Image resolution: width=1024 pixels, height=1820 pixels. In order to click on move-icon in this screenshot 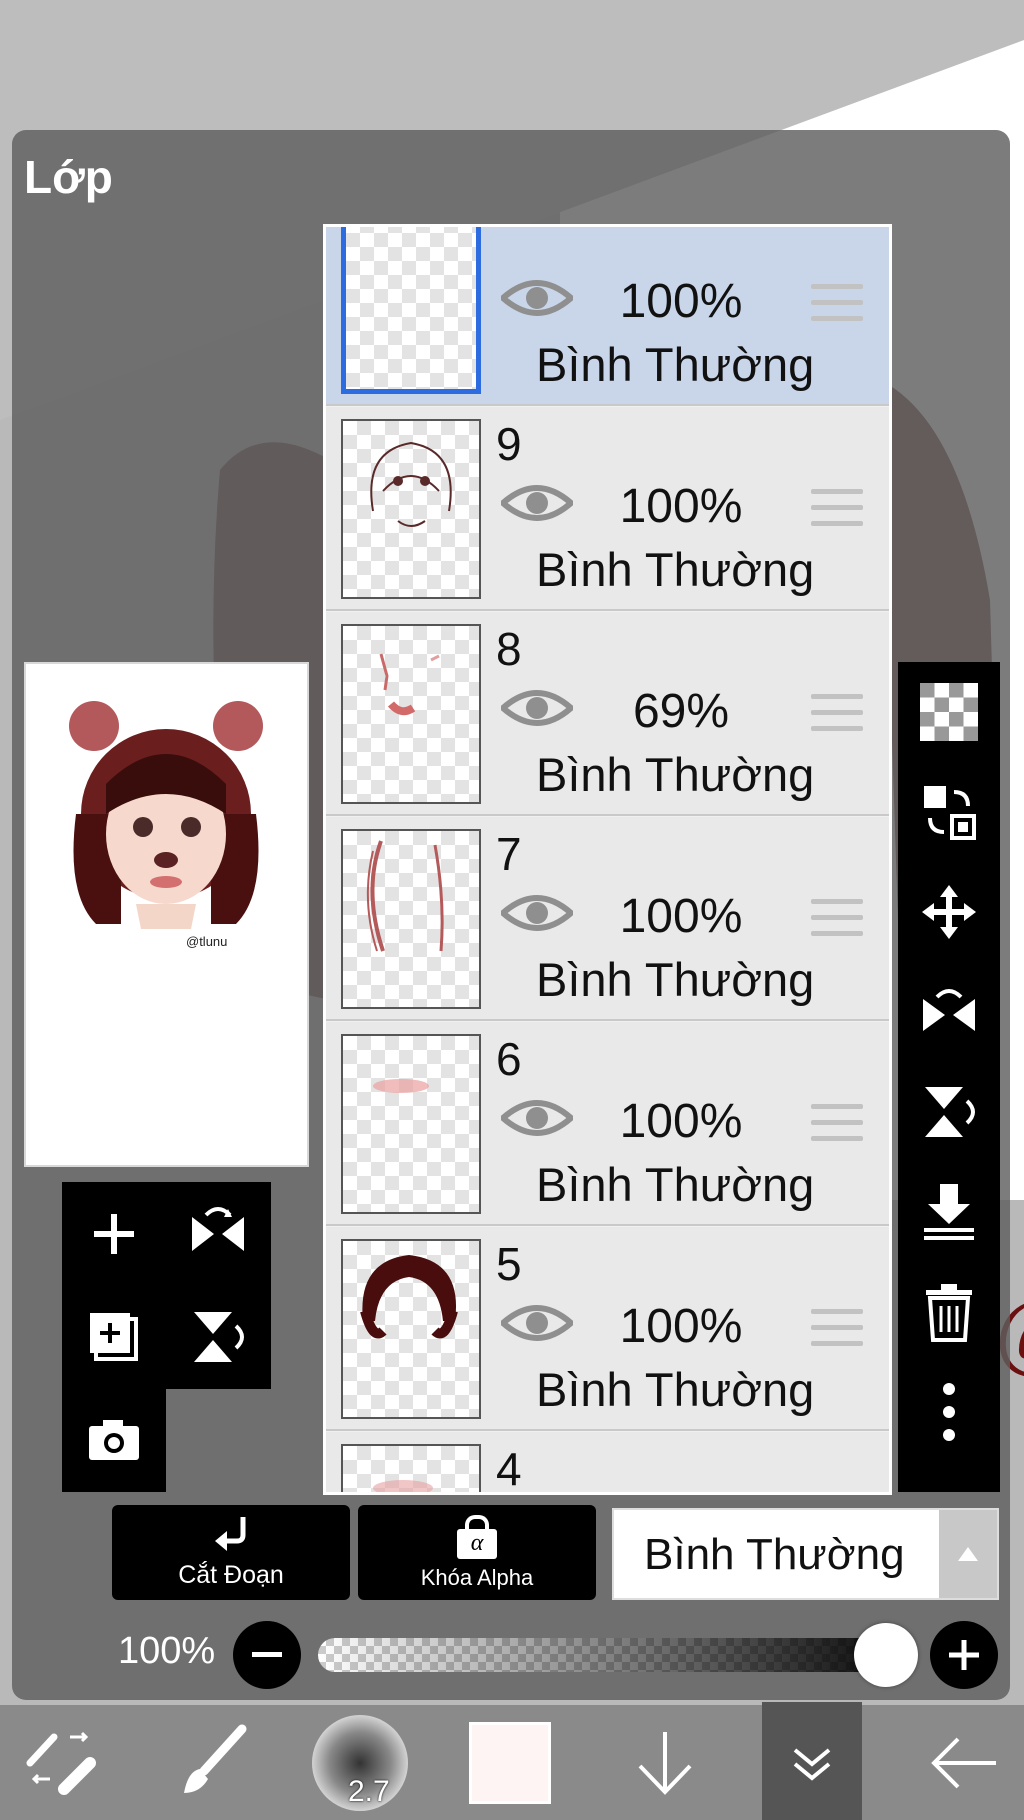, I will do `click(949, 912)`.